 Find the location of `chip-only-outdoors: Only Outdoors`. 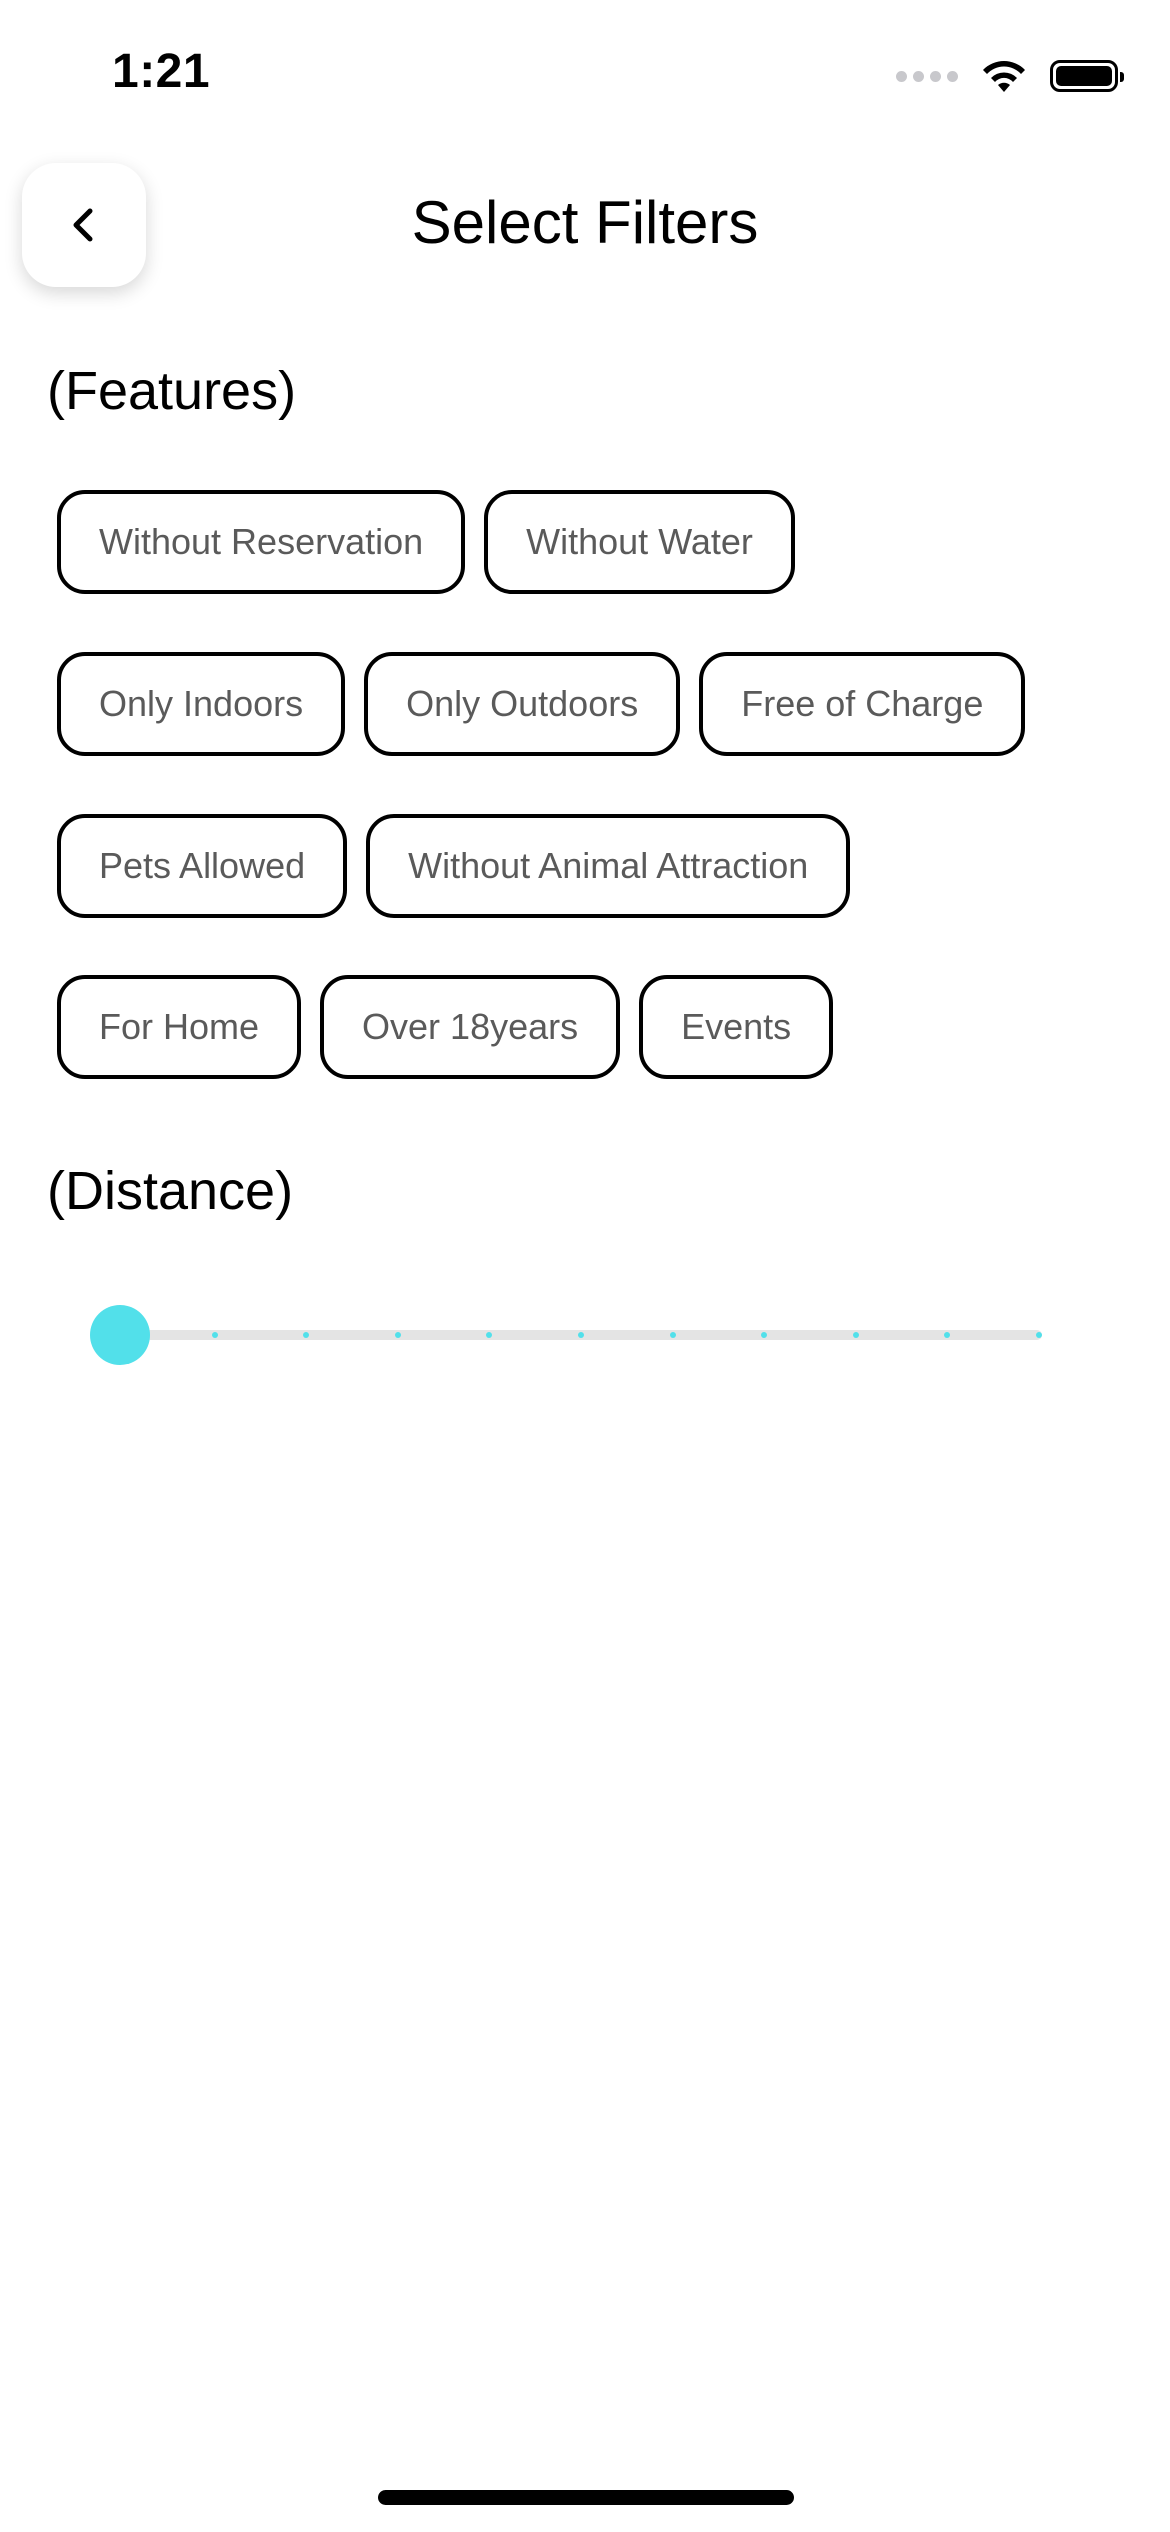

chip-only-outdoors: Only Outdoors is located at coordinates (522, 704).